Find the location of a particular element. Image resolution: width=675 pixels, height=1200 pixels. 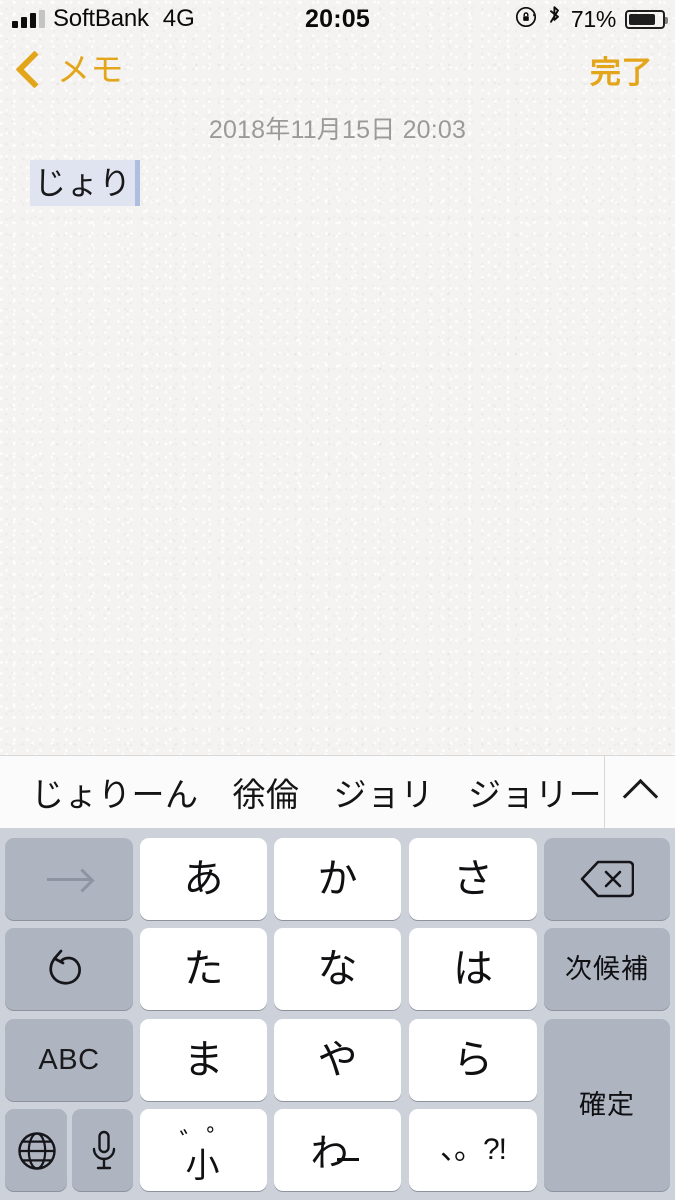

note-text-area: じょり is located at coordinates (85, 183).